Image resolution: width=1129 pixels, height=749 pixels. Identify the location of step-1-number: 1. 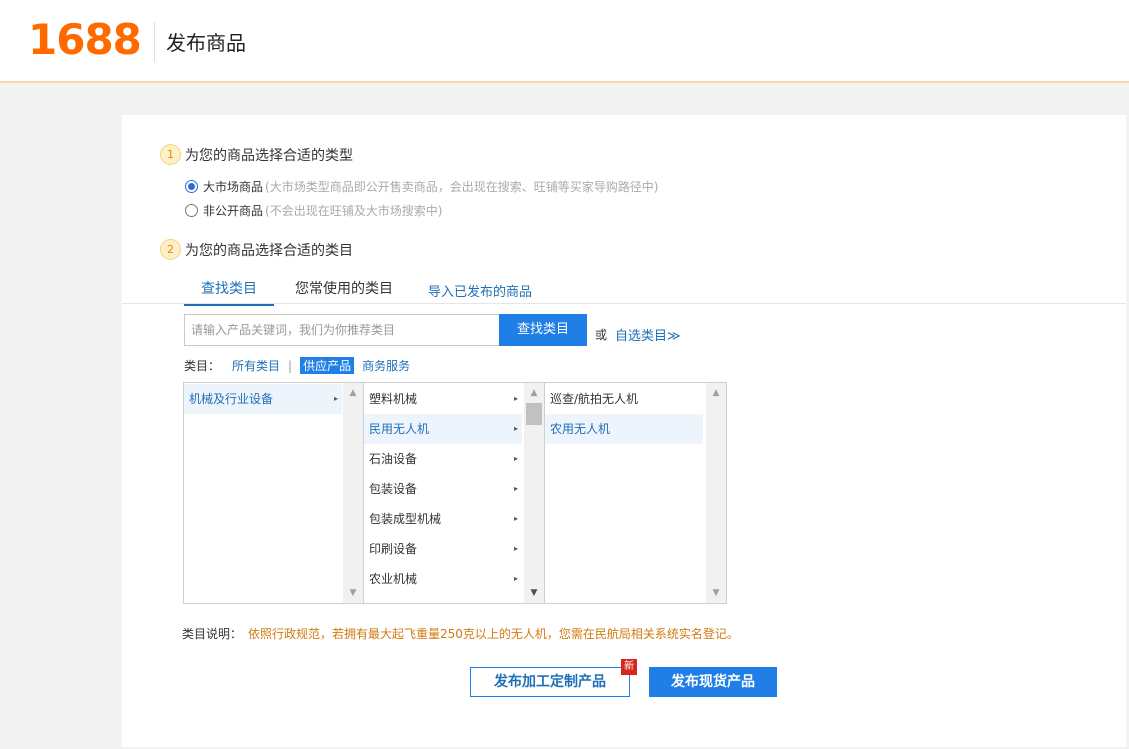
(170, 154).